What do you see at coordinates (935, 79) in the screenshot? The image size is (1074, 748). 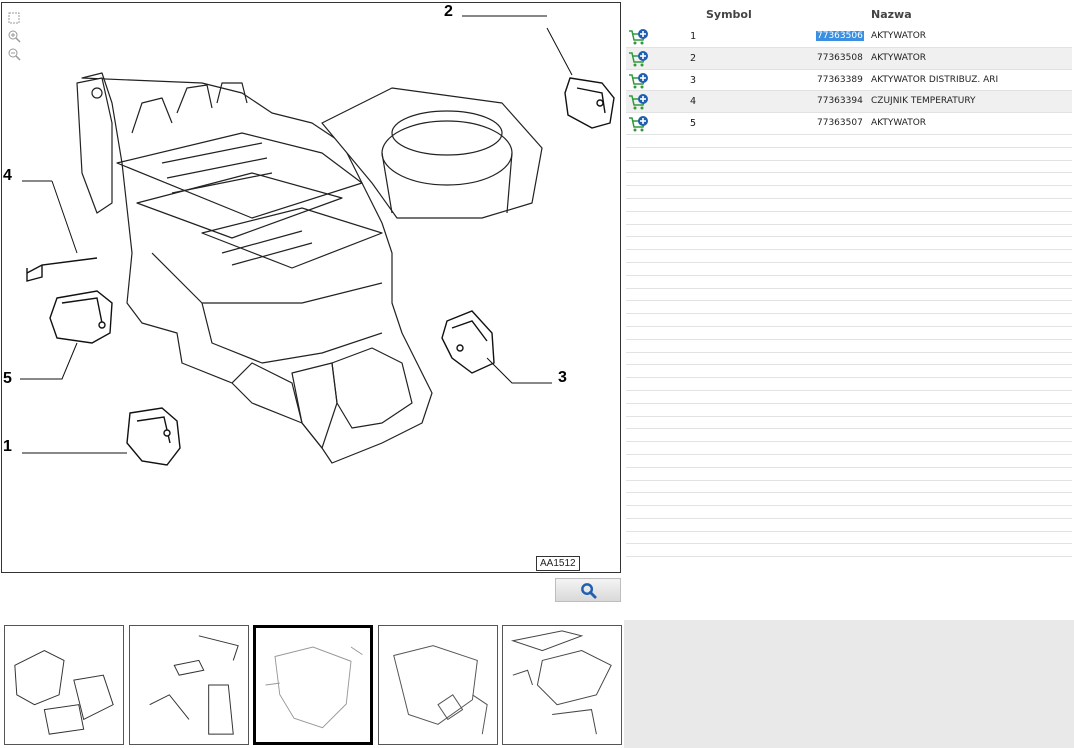 I see `row-part-name: AKTYWATOR DISTRIBUZ. ARI` at bounding box center [935, 79].